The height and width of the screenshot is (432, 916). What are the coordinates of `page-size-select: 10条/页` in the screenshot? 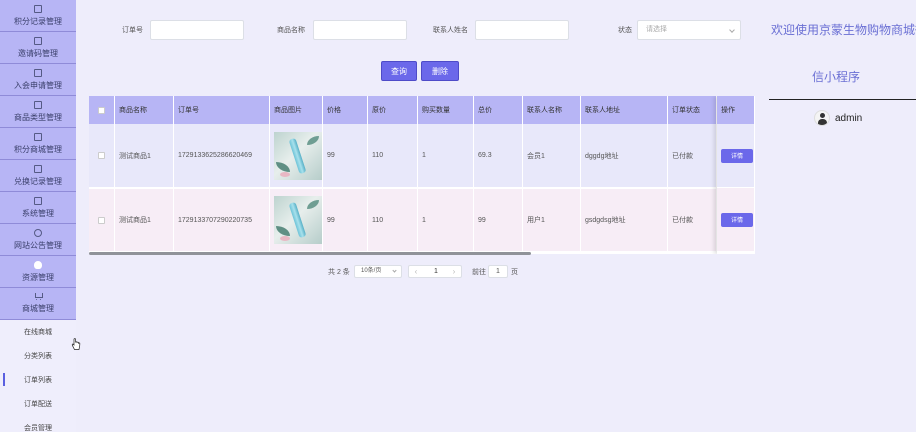 It's located at (378, 271).